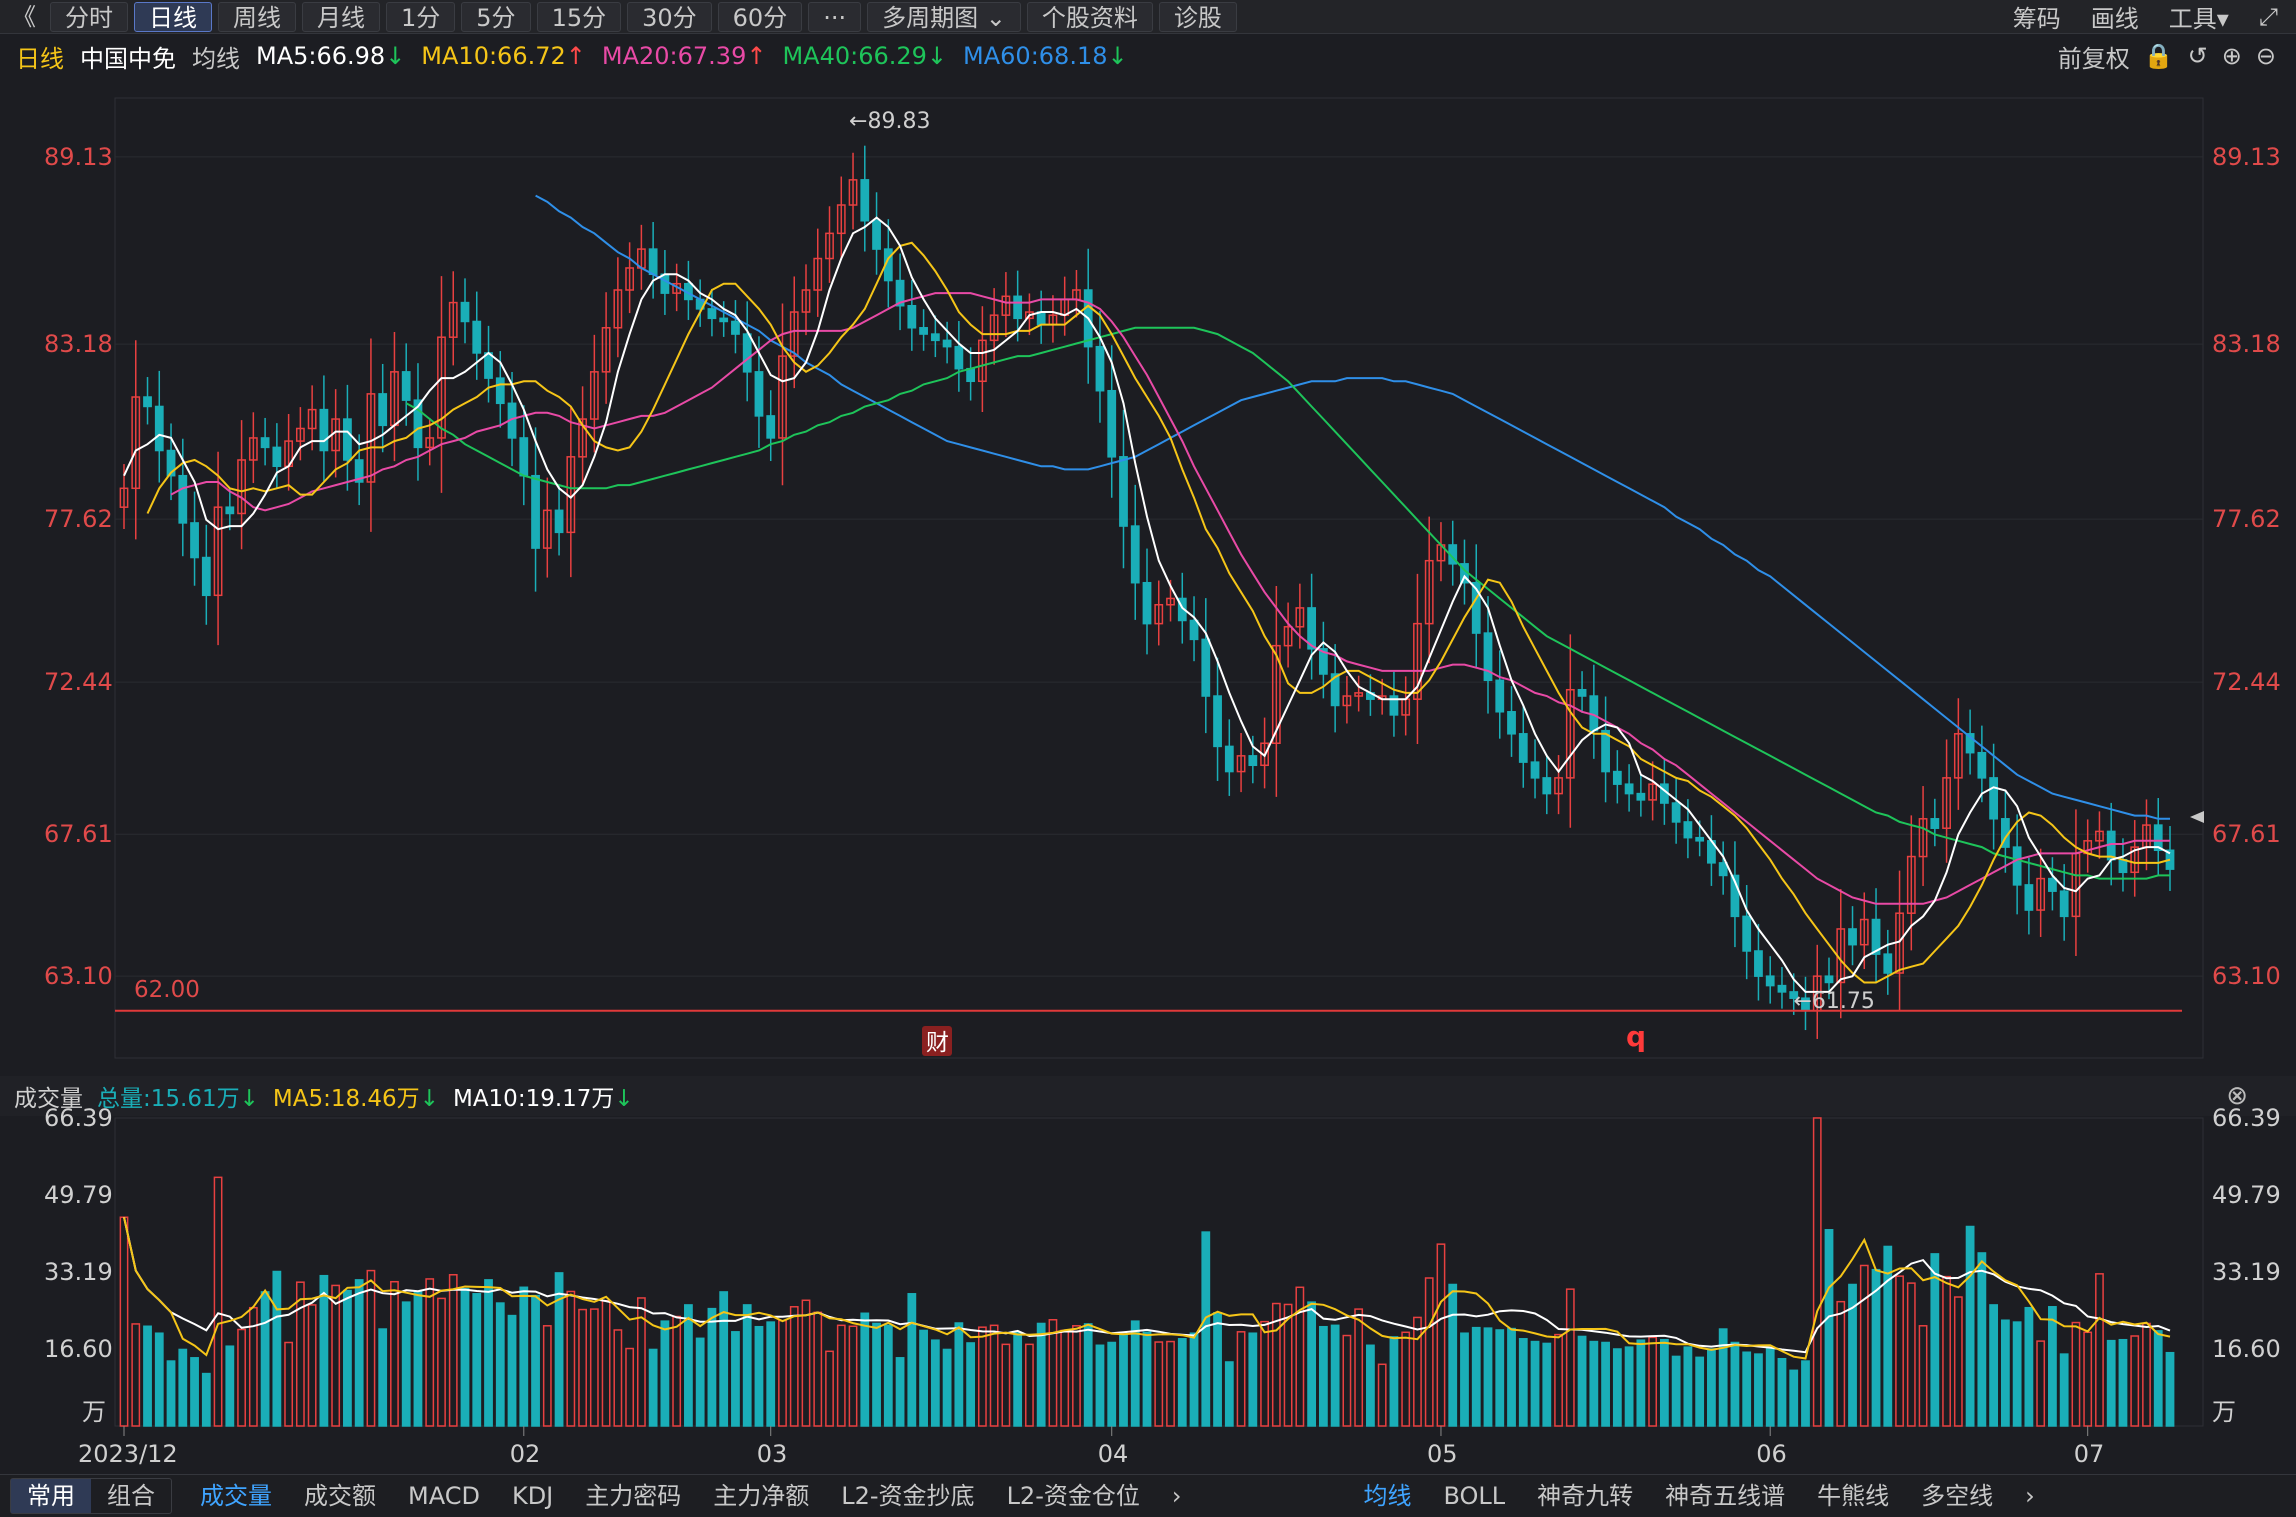 This screenshot has height=1517, width=2296. I want to click on period-tab-0: 分时, so click(89, 16).